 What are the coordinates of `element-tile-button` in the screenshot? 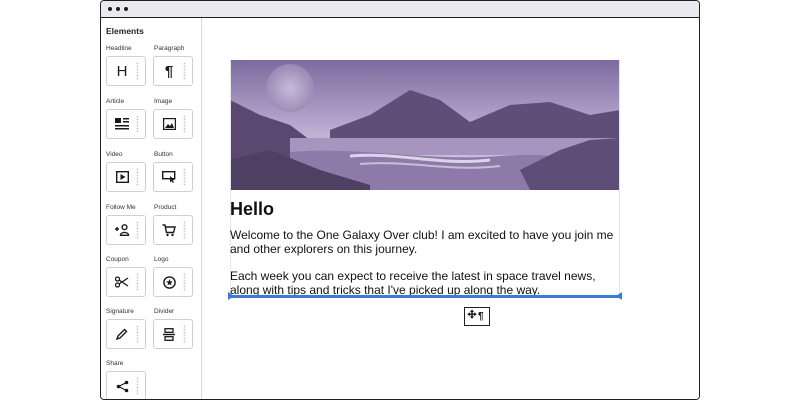 It's located at (173, 177).